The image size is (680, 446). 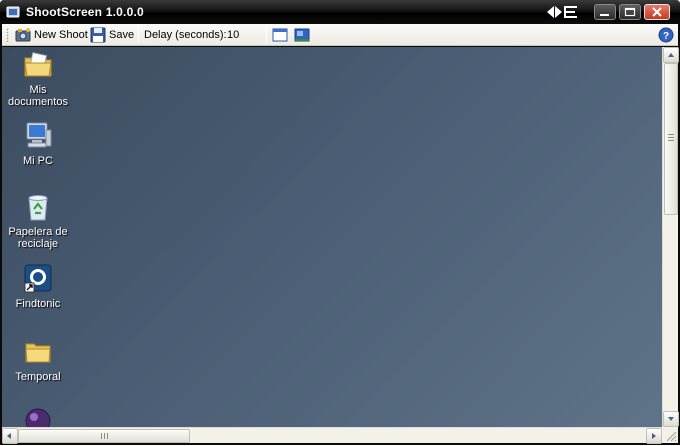 I want to click on desktop-icon-label: Papelera de reciclaje, so click(x=38, y=238).